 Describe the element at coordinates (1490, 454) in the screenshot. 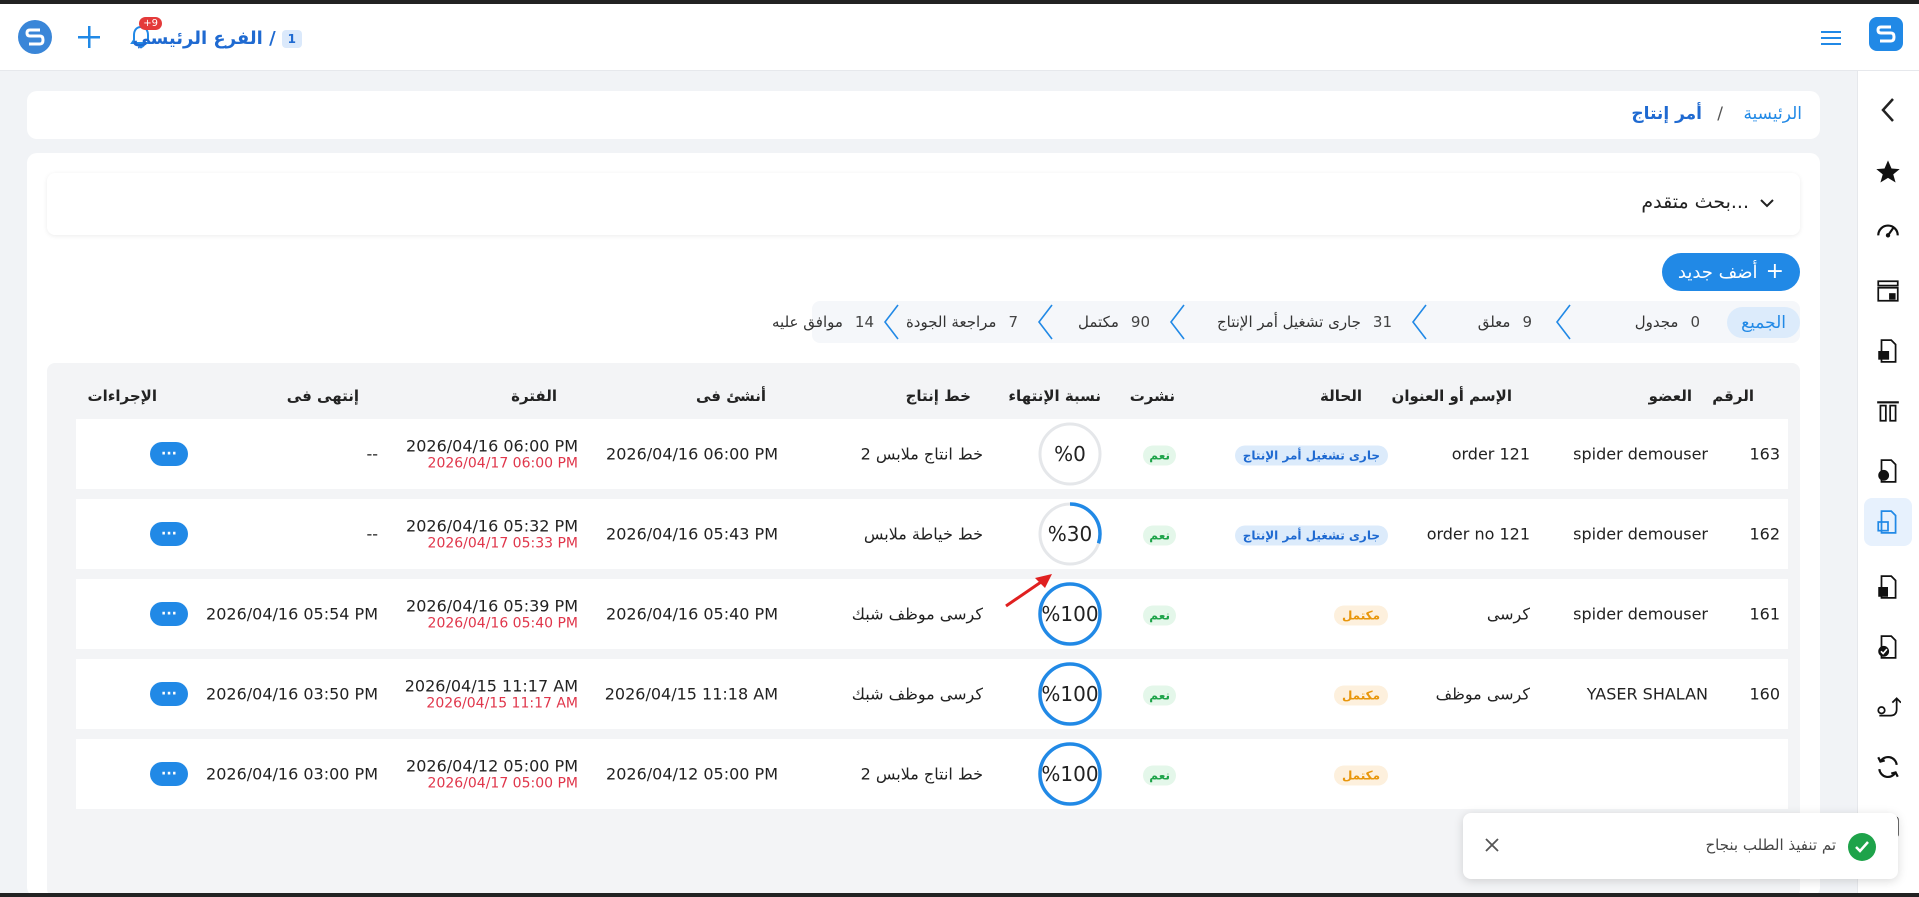

I see `cell-name: order 121` at that location.